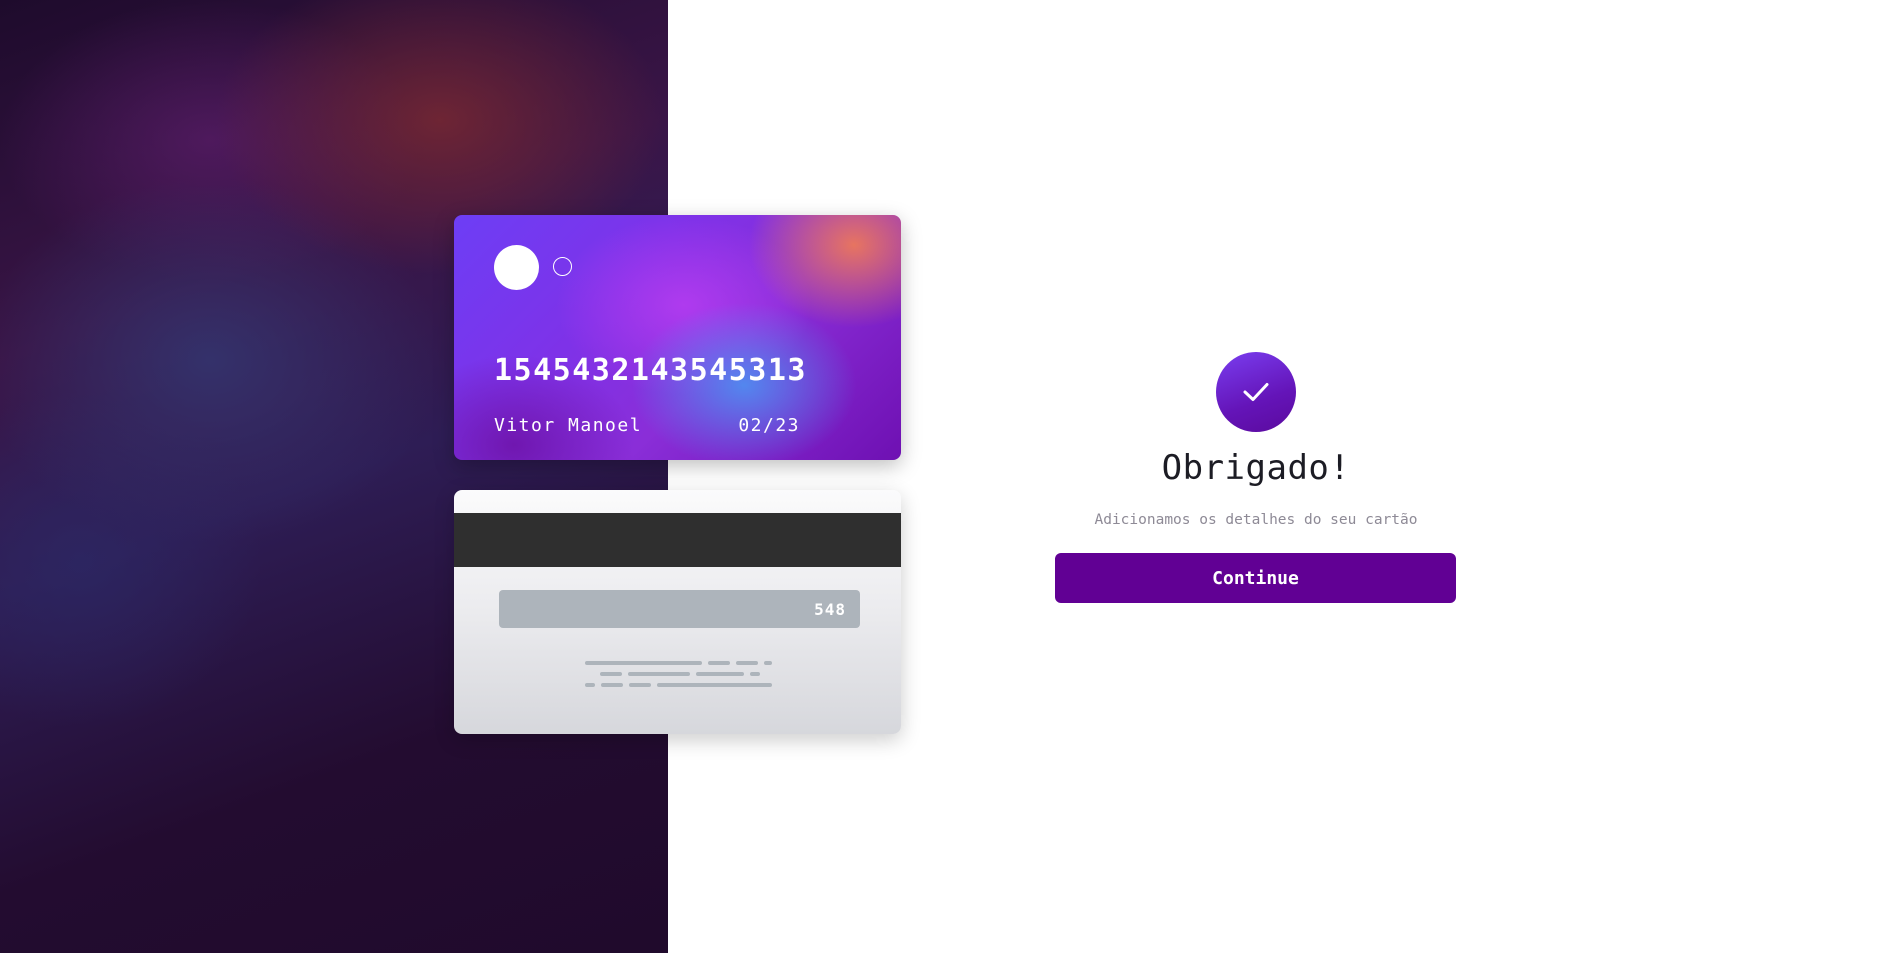  Describe the element at coordinates (677, 612) in the screenshot. I see `card-back: 548` at that location.